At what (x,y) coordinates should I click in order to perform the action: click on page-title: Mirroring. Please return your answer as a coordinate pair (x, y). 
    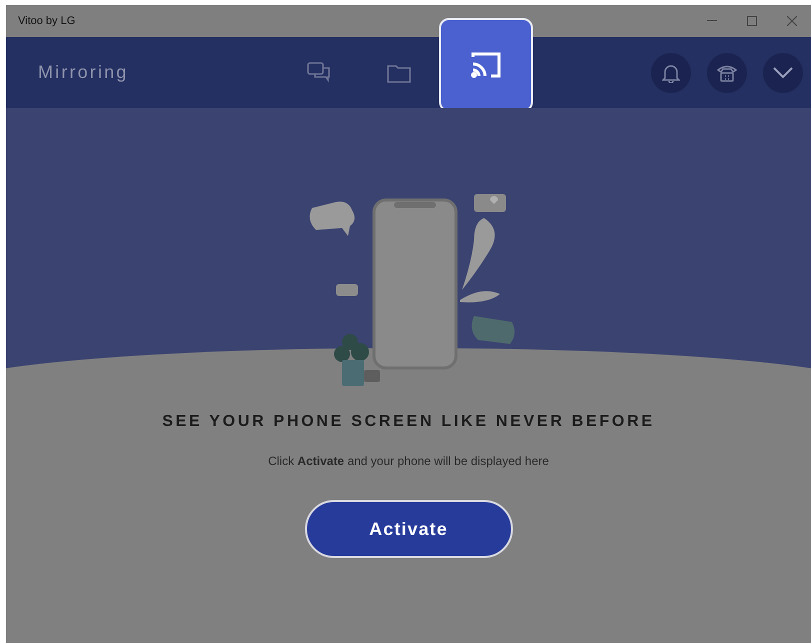
    Looking at the image, I should click on (84, 72).